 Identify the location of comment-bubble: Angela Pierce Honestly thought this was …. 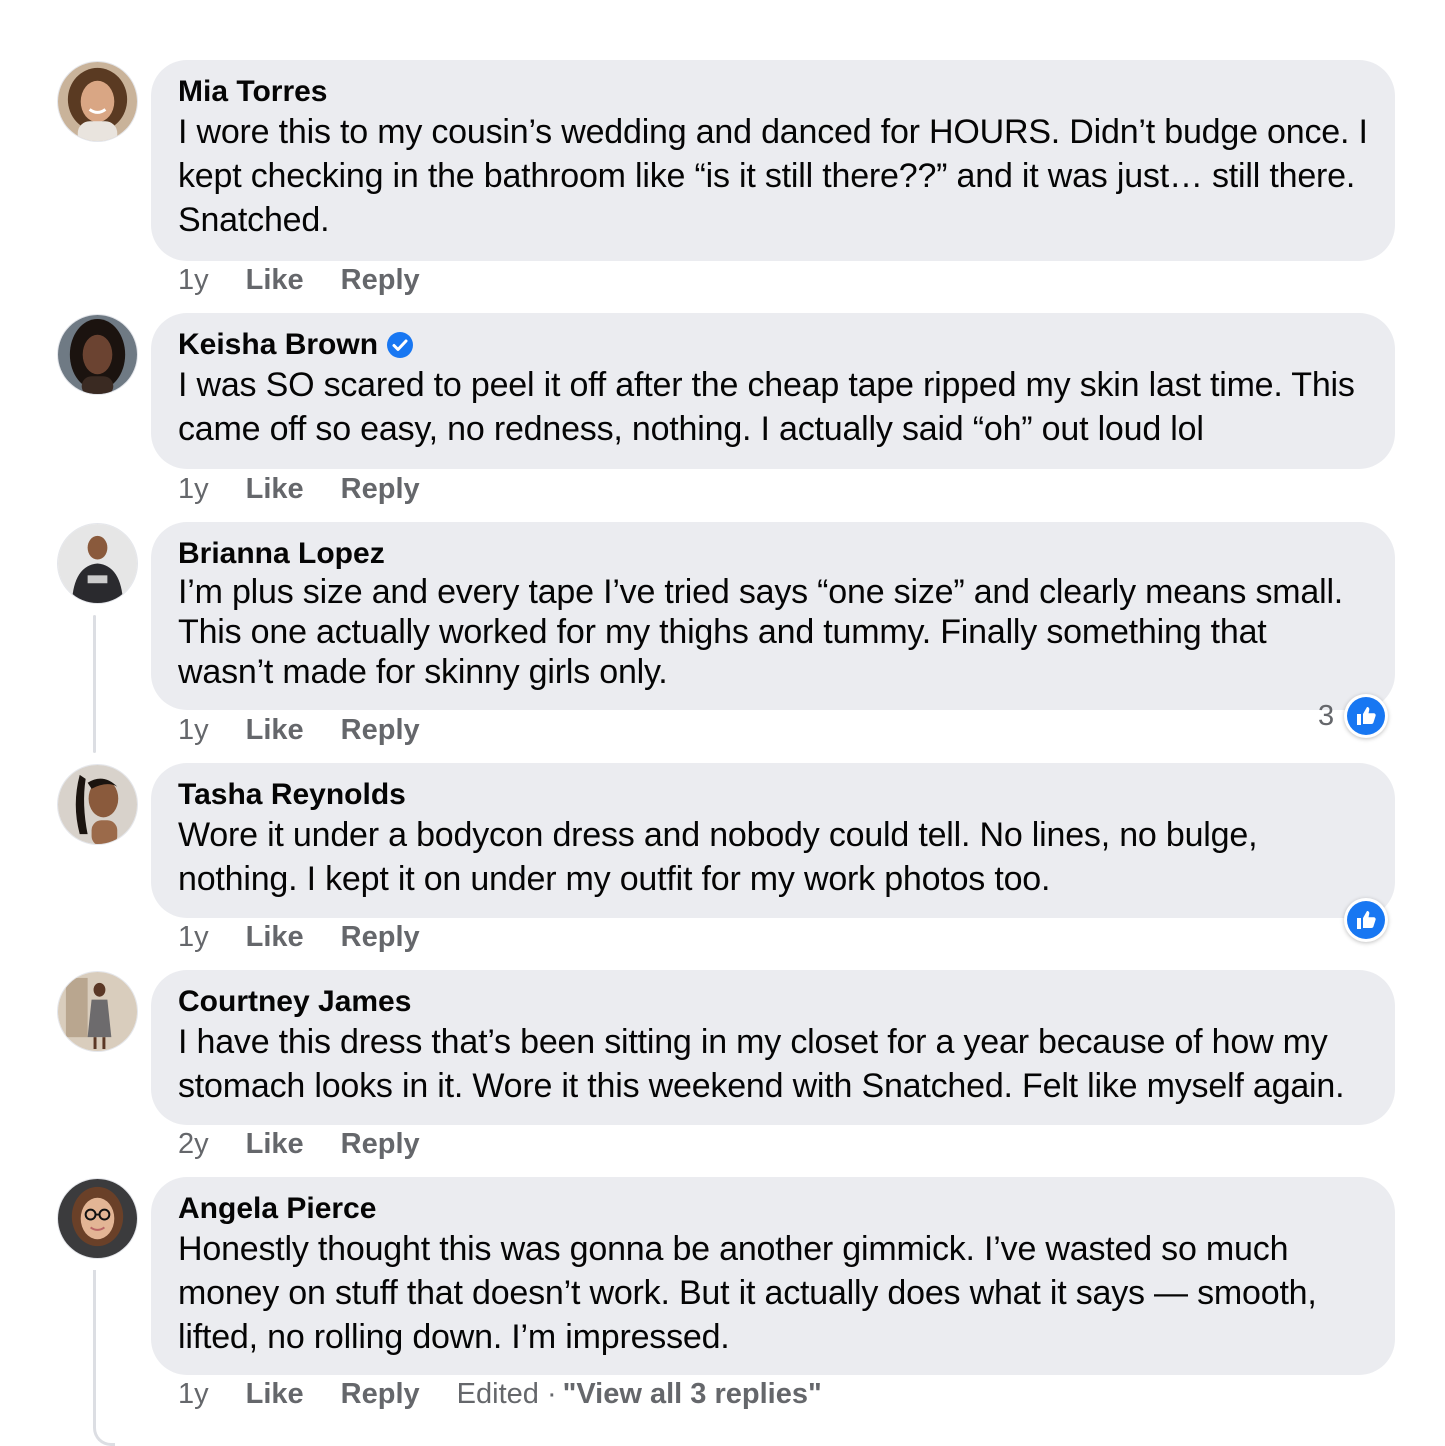
(773, 1276).